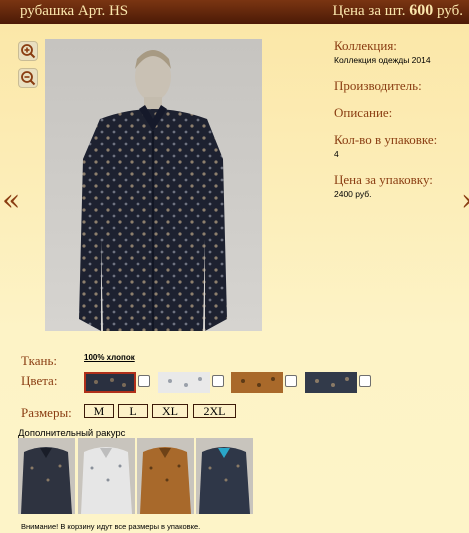 The width and height of the screenshot is (469, 533). I want to click on zoom-out-button, so click(28, 78).